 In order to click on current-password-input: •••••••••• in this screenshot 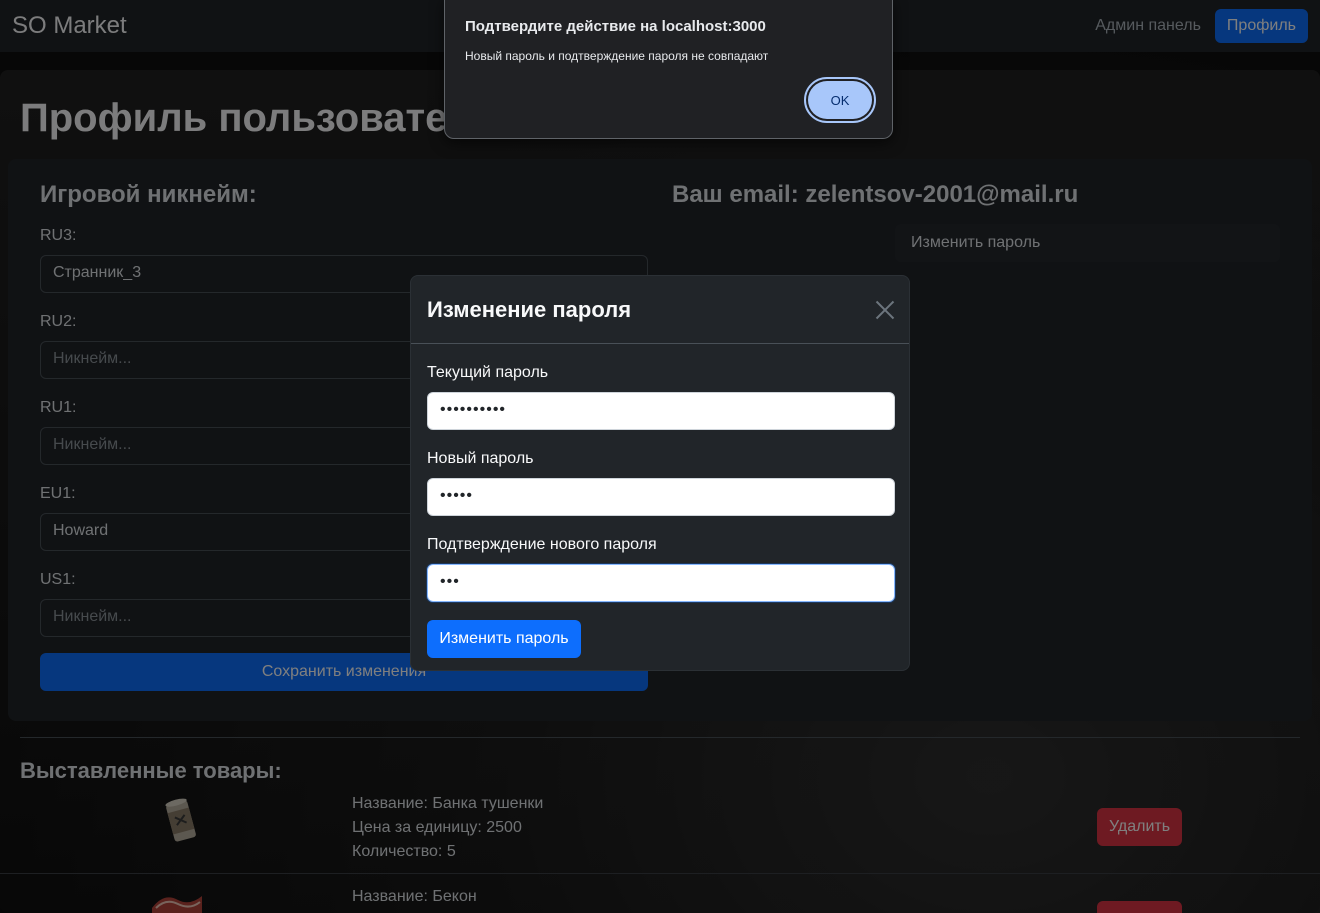, I will do `click(661, 411)`.